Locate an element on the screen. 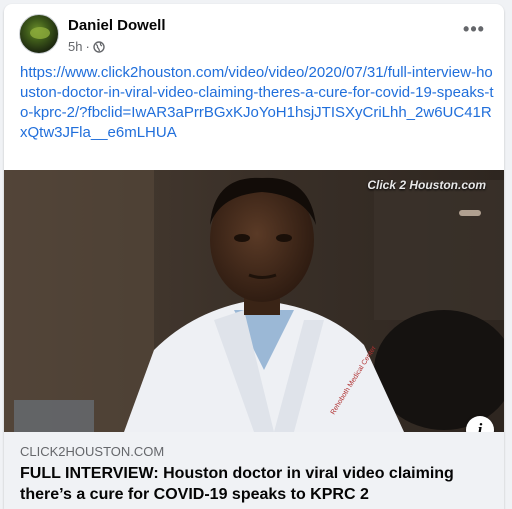 The width and height of the screenshot is (512, 509). watermark-logo: Click 2 Houston.com is located at coordinates (426, 185).